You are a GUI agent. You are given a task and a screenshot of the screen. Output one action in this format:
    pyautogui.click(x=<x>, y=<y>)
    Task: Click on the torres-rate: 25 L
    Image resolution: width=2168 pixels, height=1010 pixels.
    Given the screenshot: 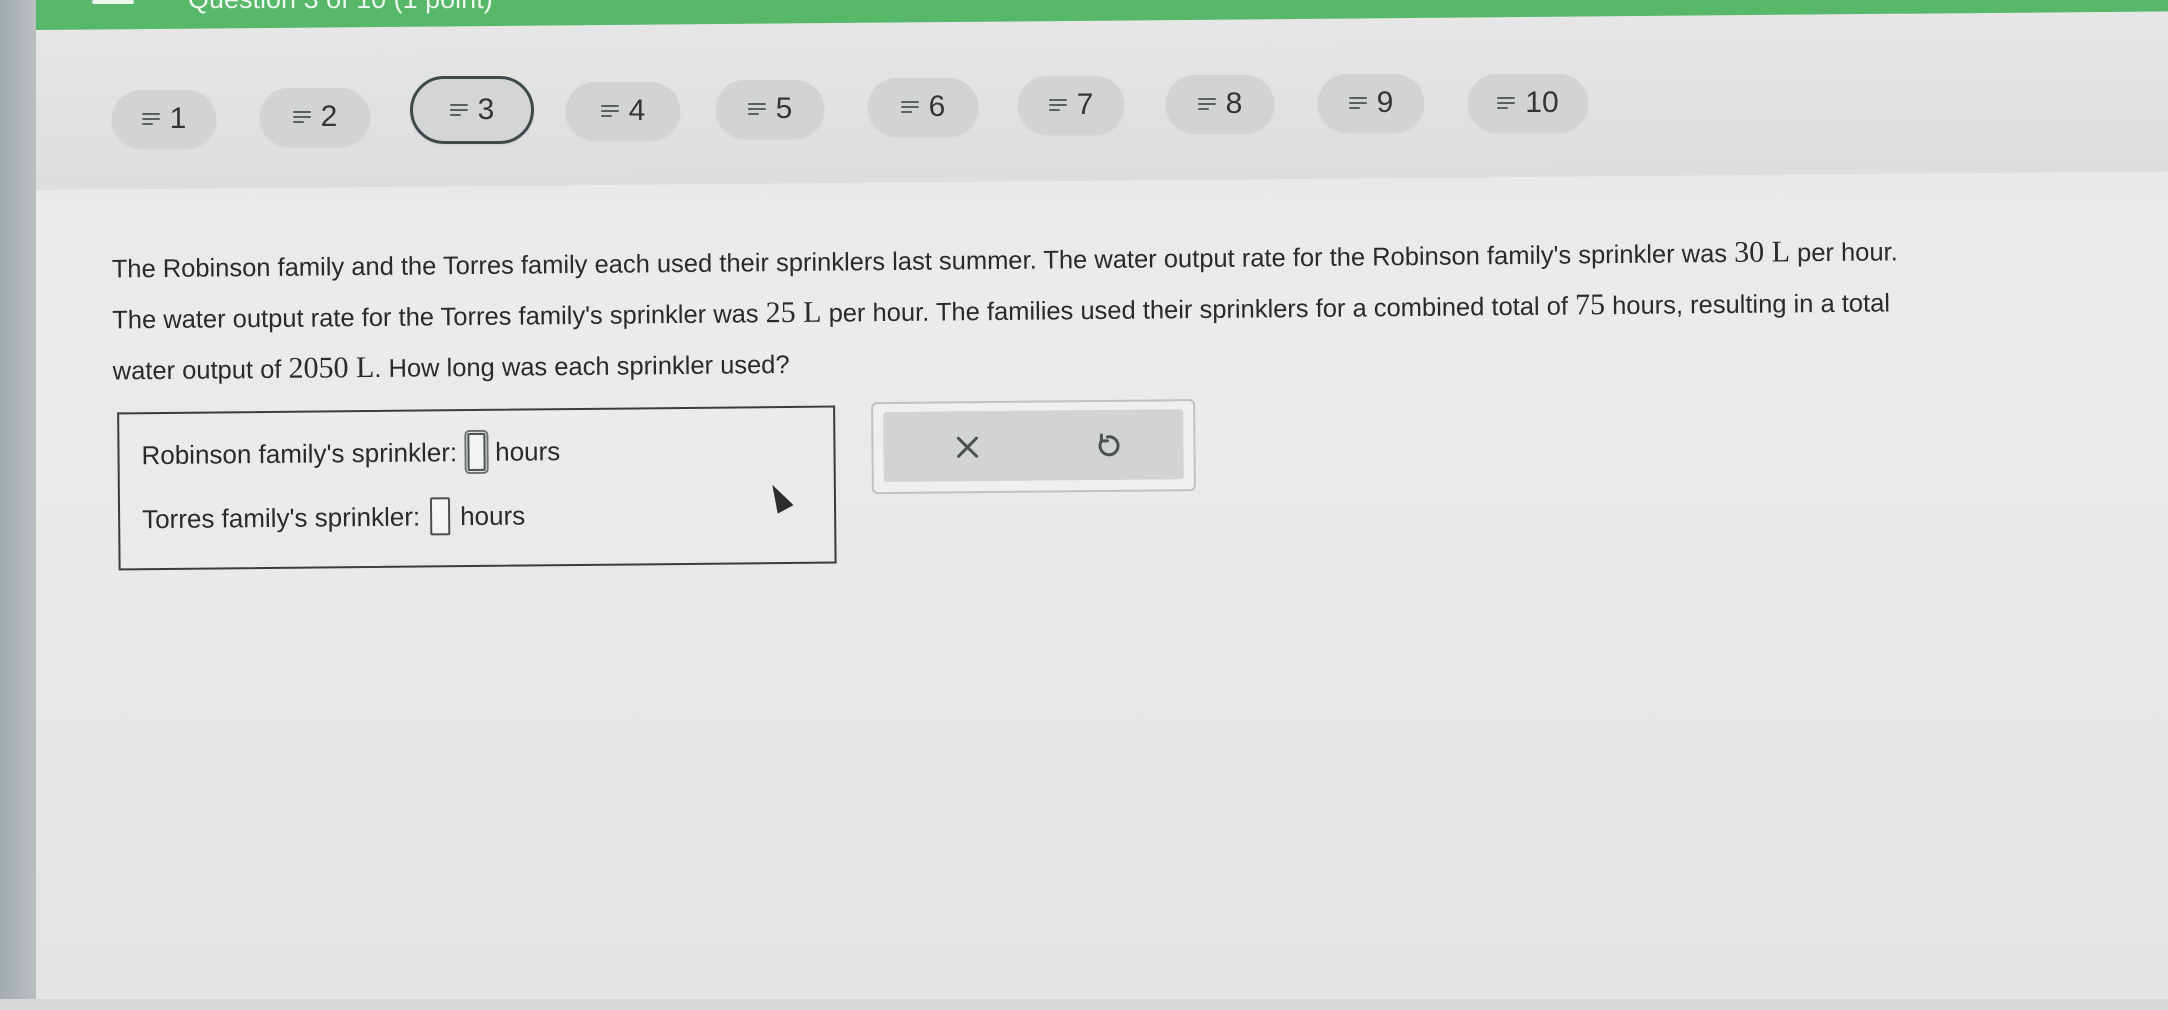 What is the action you would take?
    pyautogui.click(x=793, y=312)
    